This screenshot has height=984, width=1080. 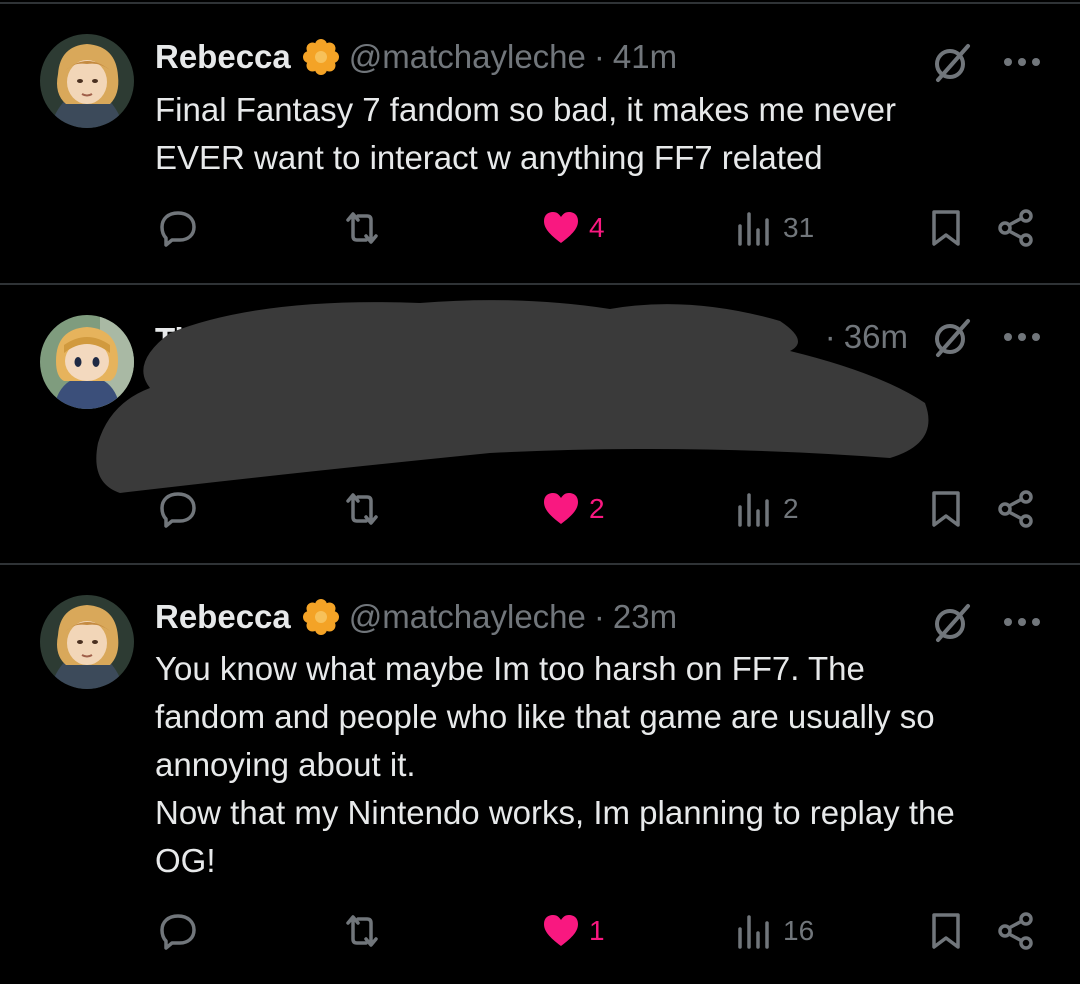 What do you see at coordinates (791, 508) in the screenshot?
I see `view-count: 2` at bounding box center [791, 508].